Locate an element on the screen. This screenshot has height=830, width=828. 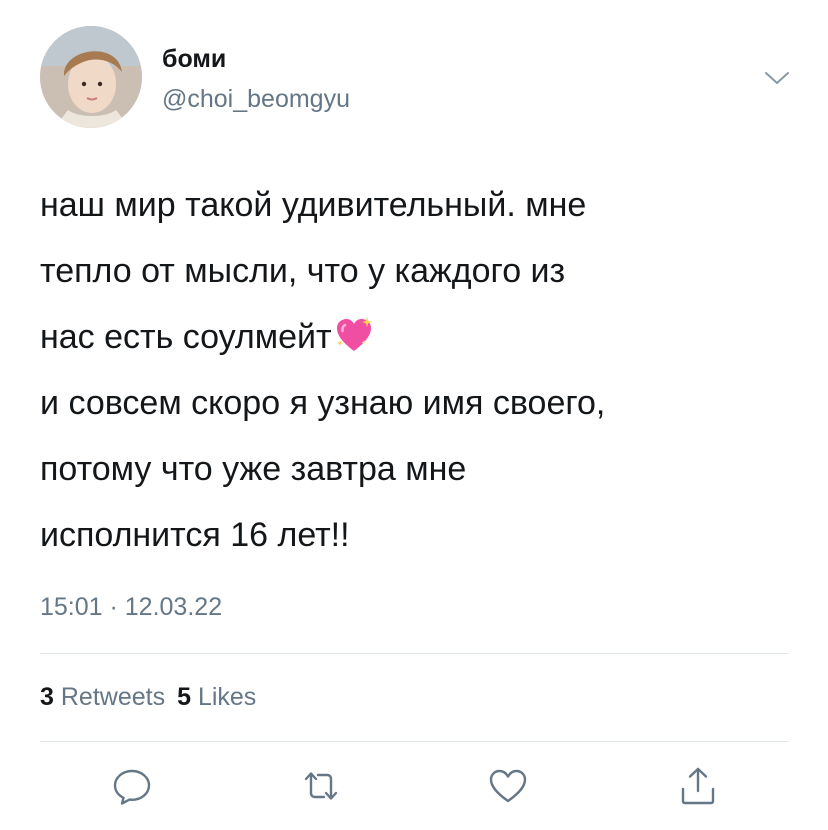
likes-count: 5 is located at coordinates (184, 697).